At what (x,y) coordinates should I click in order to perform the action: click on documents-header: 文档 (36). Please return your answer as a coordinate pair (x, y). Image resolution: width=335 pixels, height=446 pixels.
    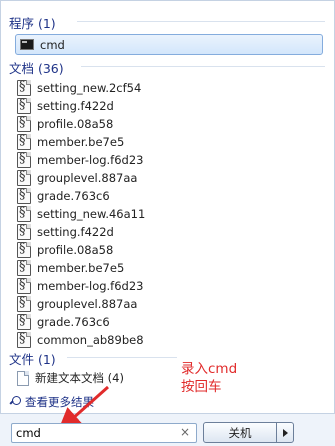
    Looking at the image, I should click on (36, 68).